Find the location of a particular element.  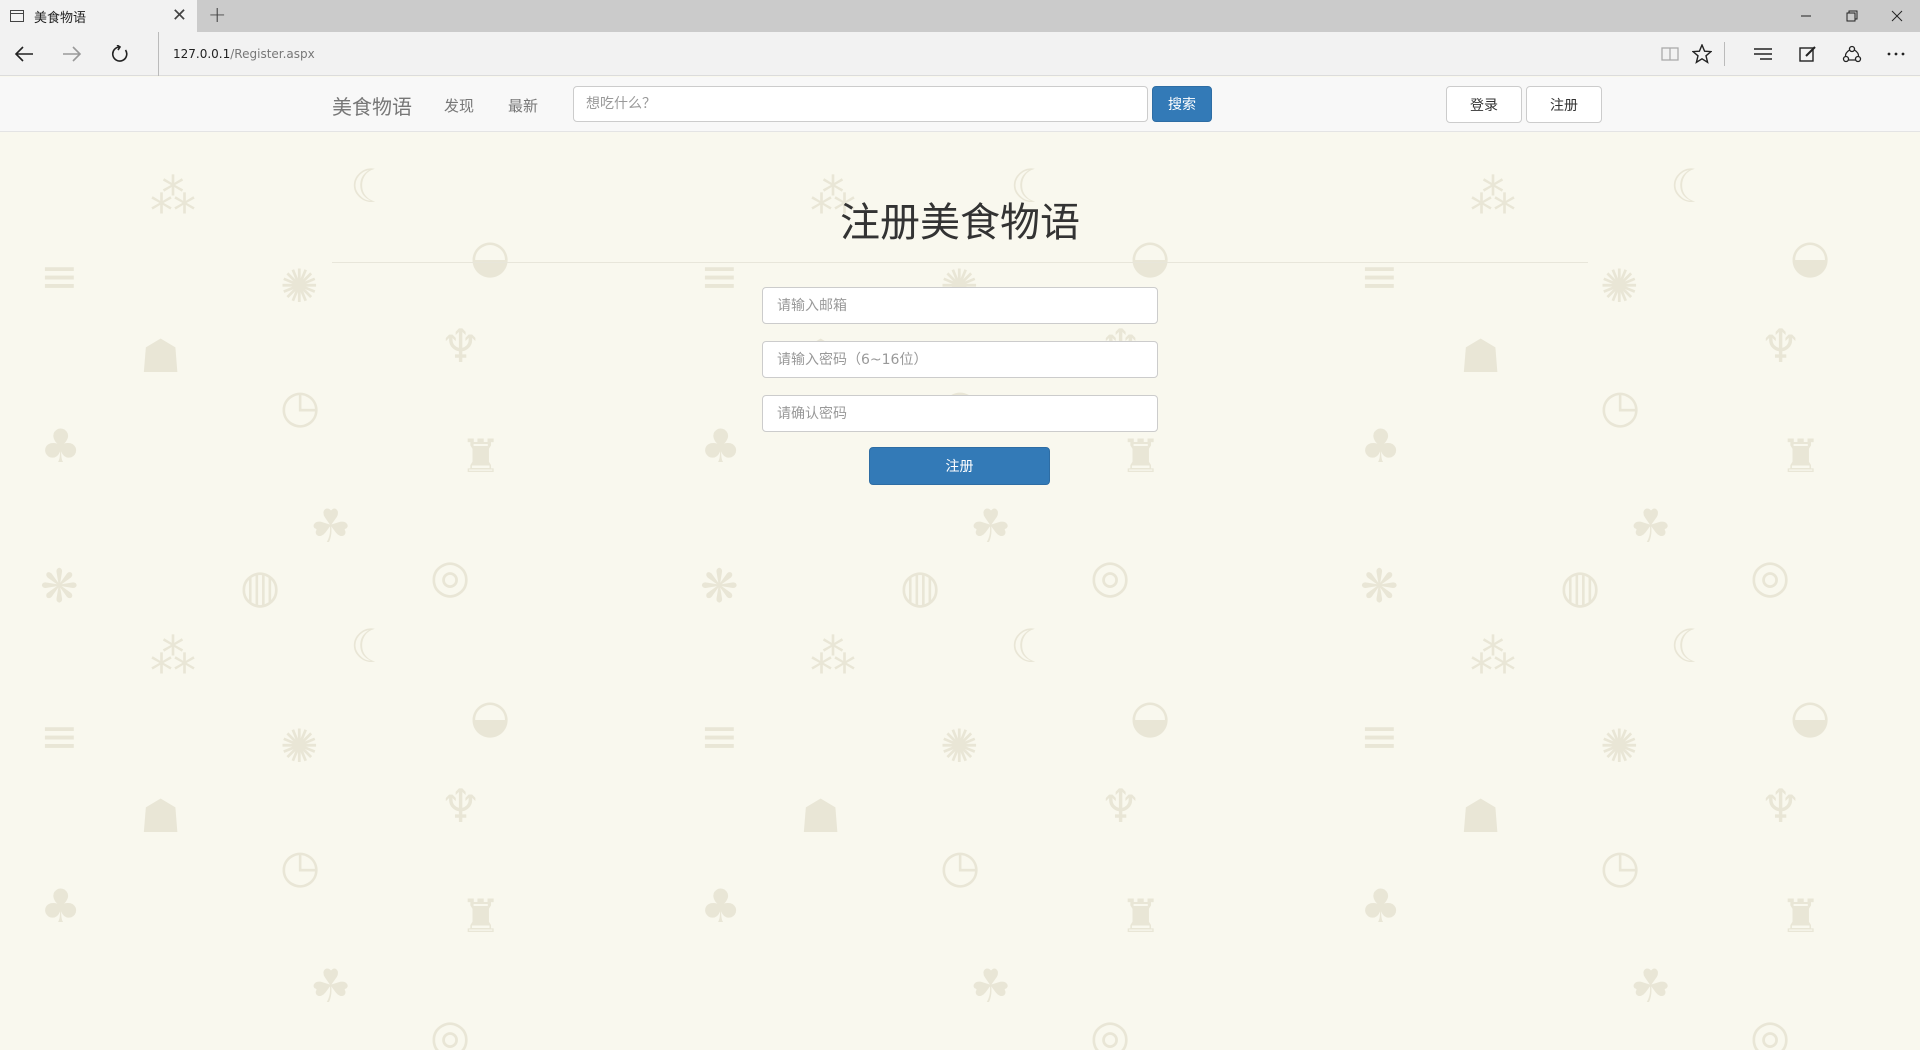

forward-icon is located at coordinates (72, 54).